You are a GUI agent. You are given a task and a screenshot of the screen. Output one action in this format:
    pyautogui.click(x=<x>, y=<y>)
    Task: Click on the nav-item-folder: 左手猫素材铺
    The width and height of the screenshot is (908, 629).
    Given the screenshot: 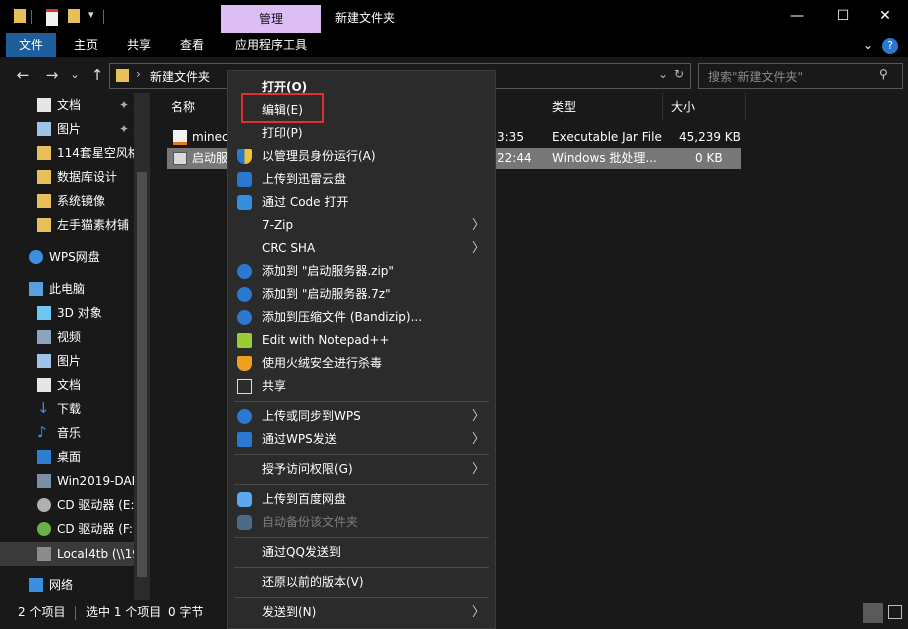 What is the action you would take?
    pyautogui.click(x=75, y=225)
    